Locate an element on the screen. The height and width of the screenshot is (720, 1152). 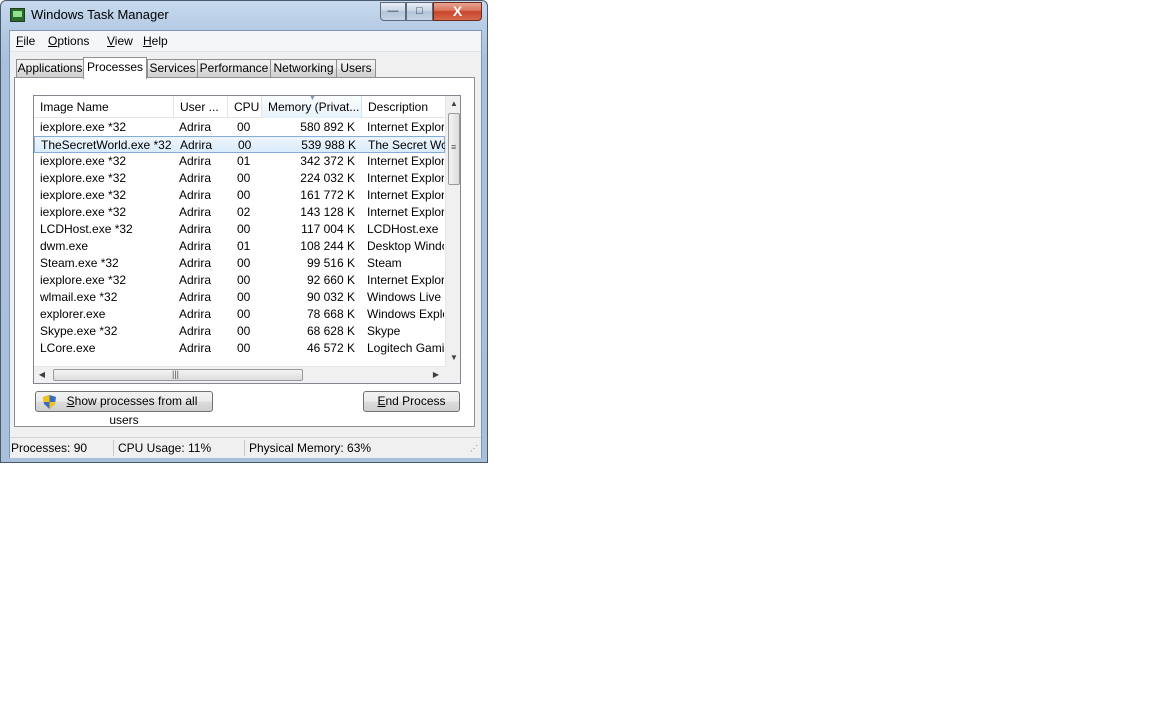
table-row: Steam.exe *32 Adrira 00 99 516 K Steam is located at coordinates (239, 263).